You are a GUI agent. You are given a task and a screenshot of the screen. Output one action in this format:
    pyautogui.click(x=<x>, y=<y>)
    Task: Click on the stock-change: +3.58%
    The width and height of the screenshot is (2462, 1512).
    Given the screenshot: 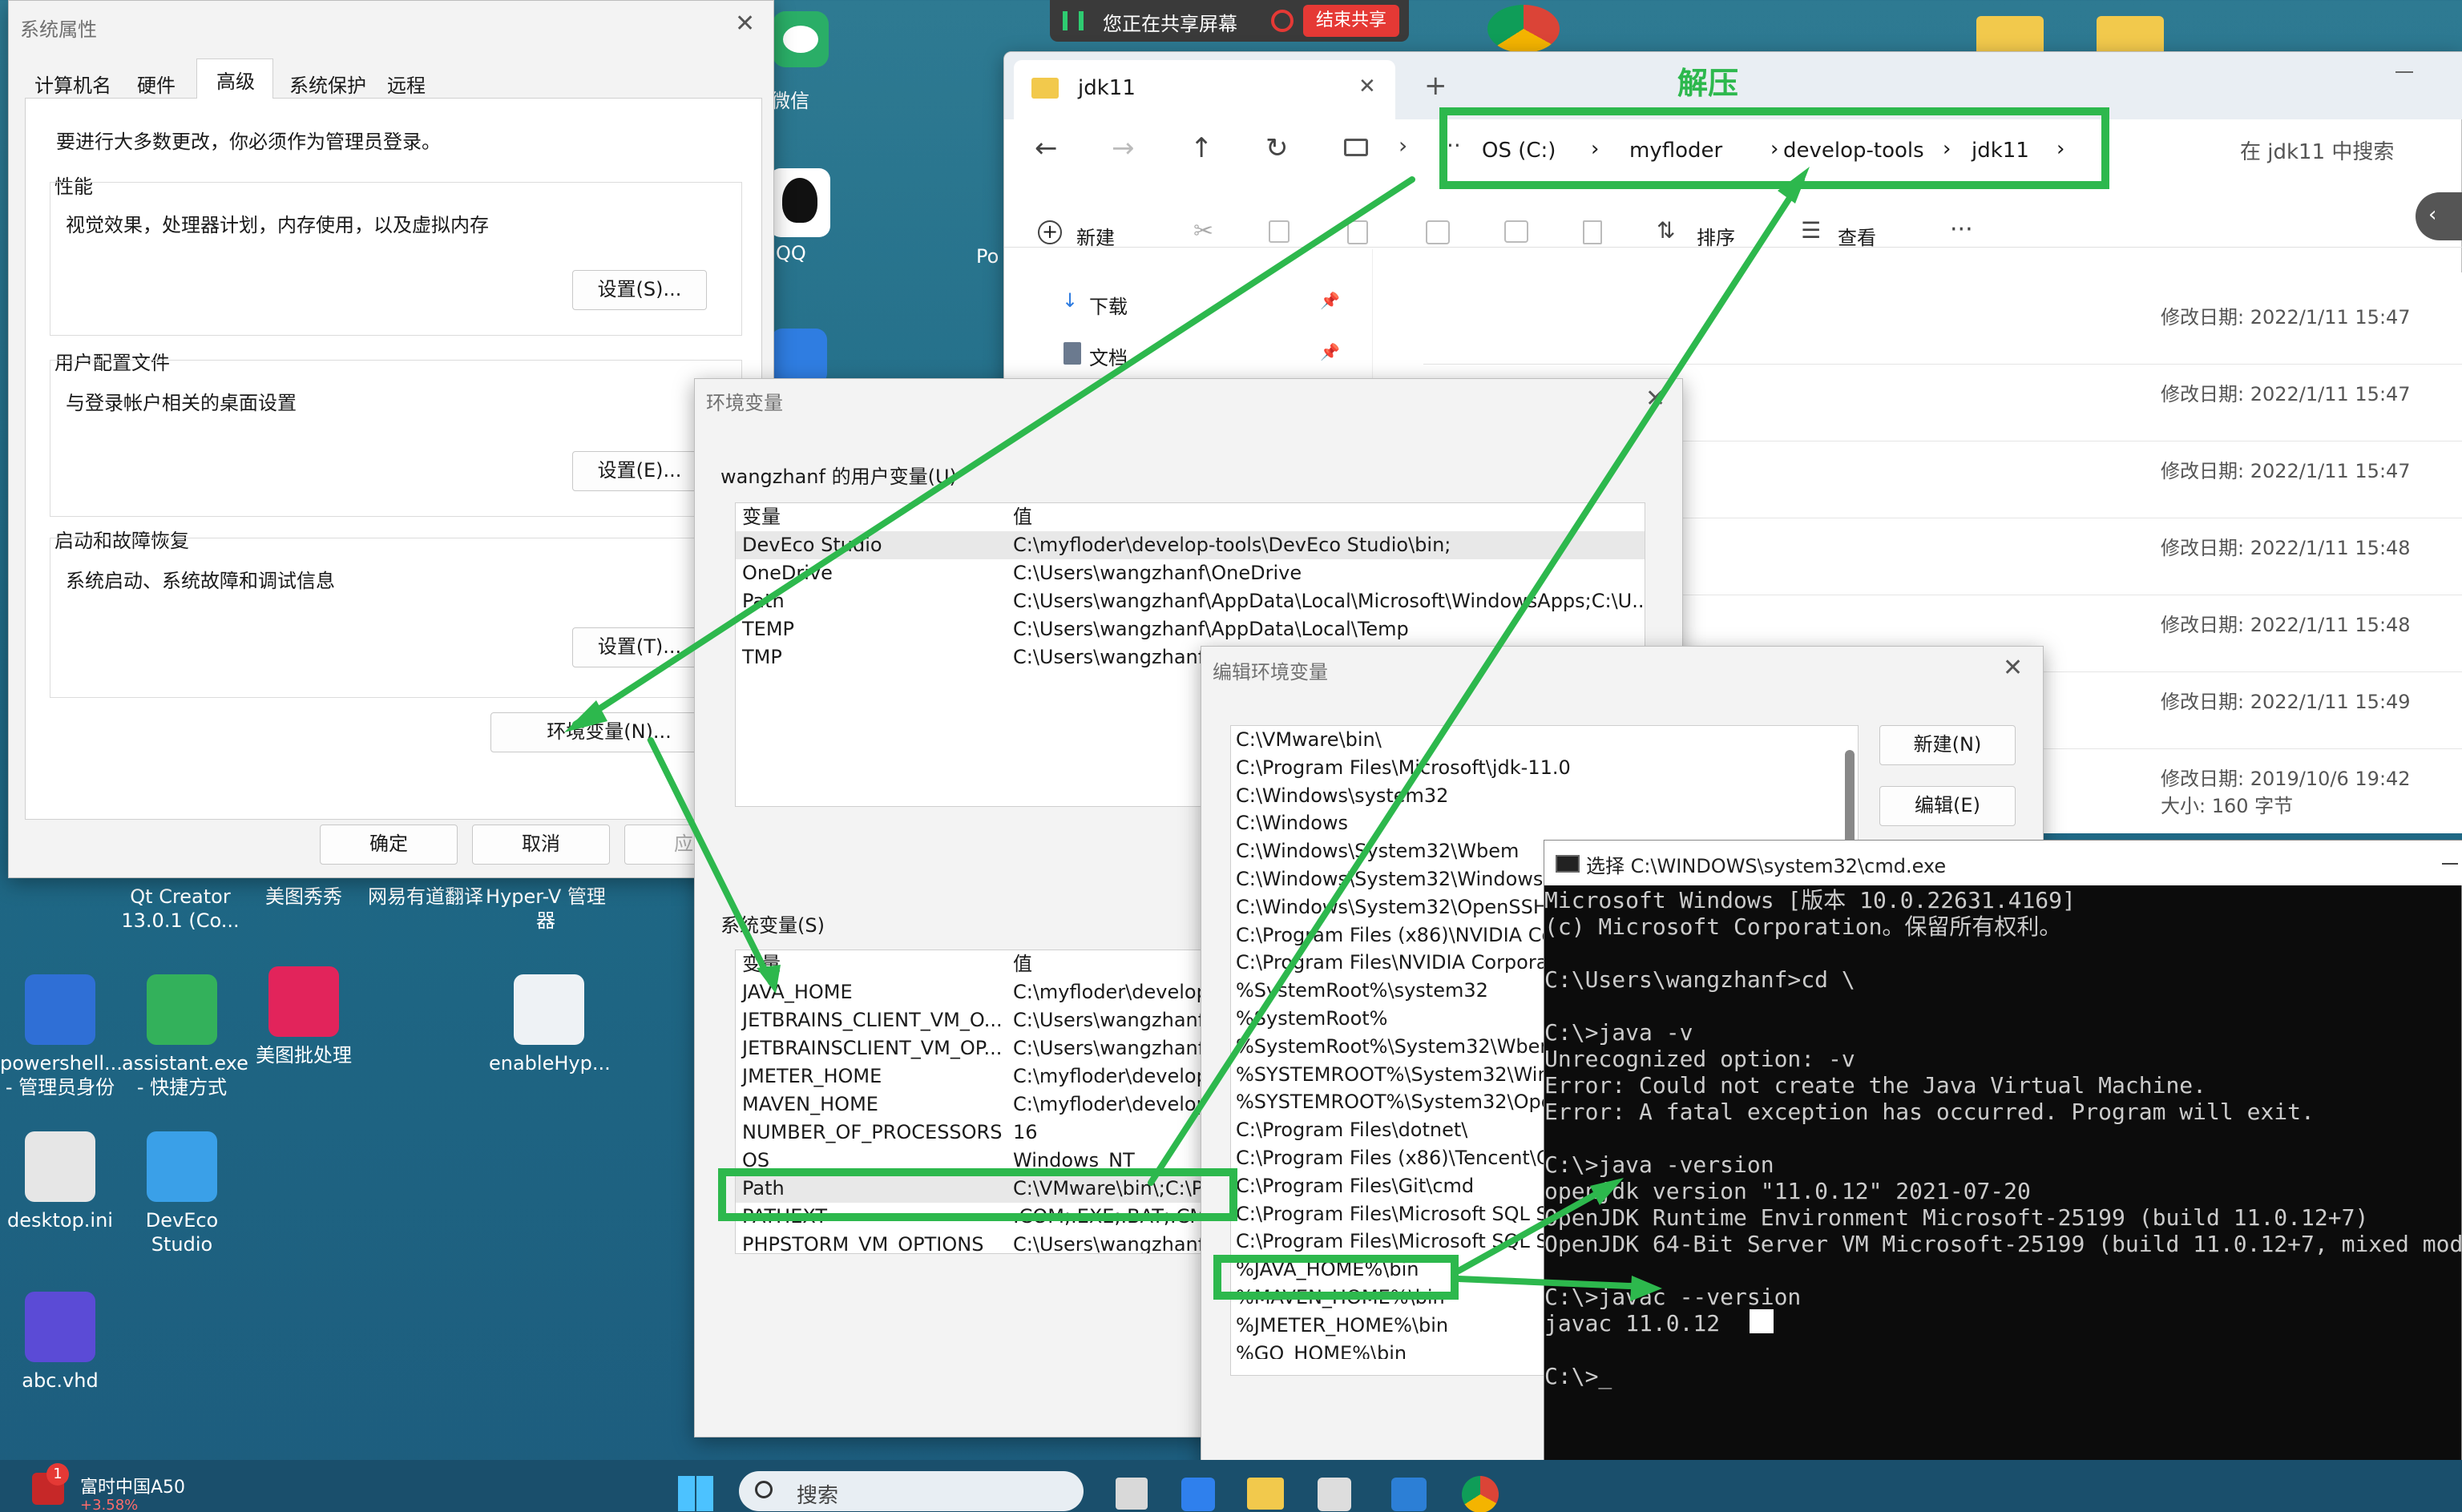 What is the action you would take?
    pyautogui.click(x=109, y=1504)
    